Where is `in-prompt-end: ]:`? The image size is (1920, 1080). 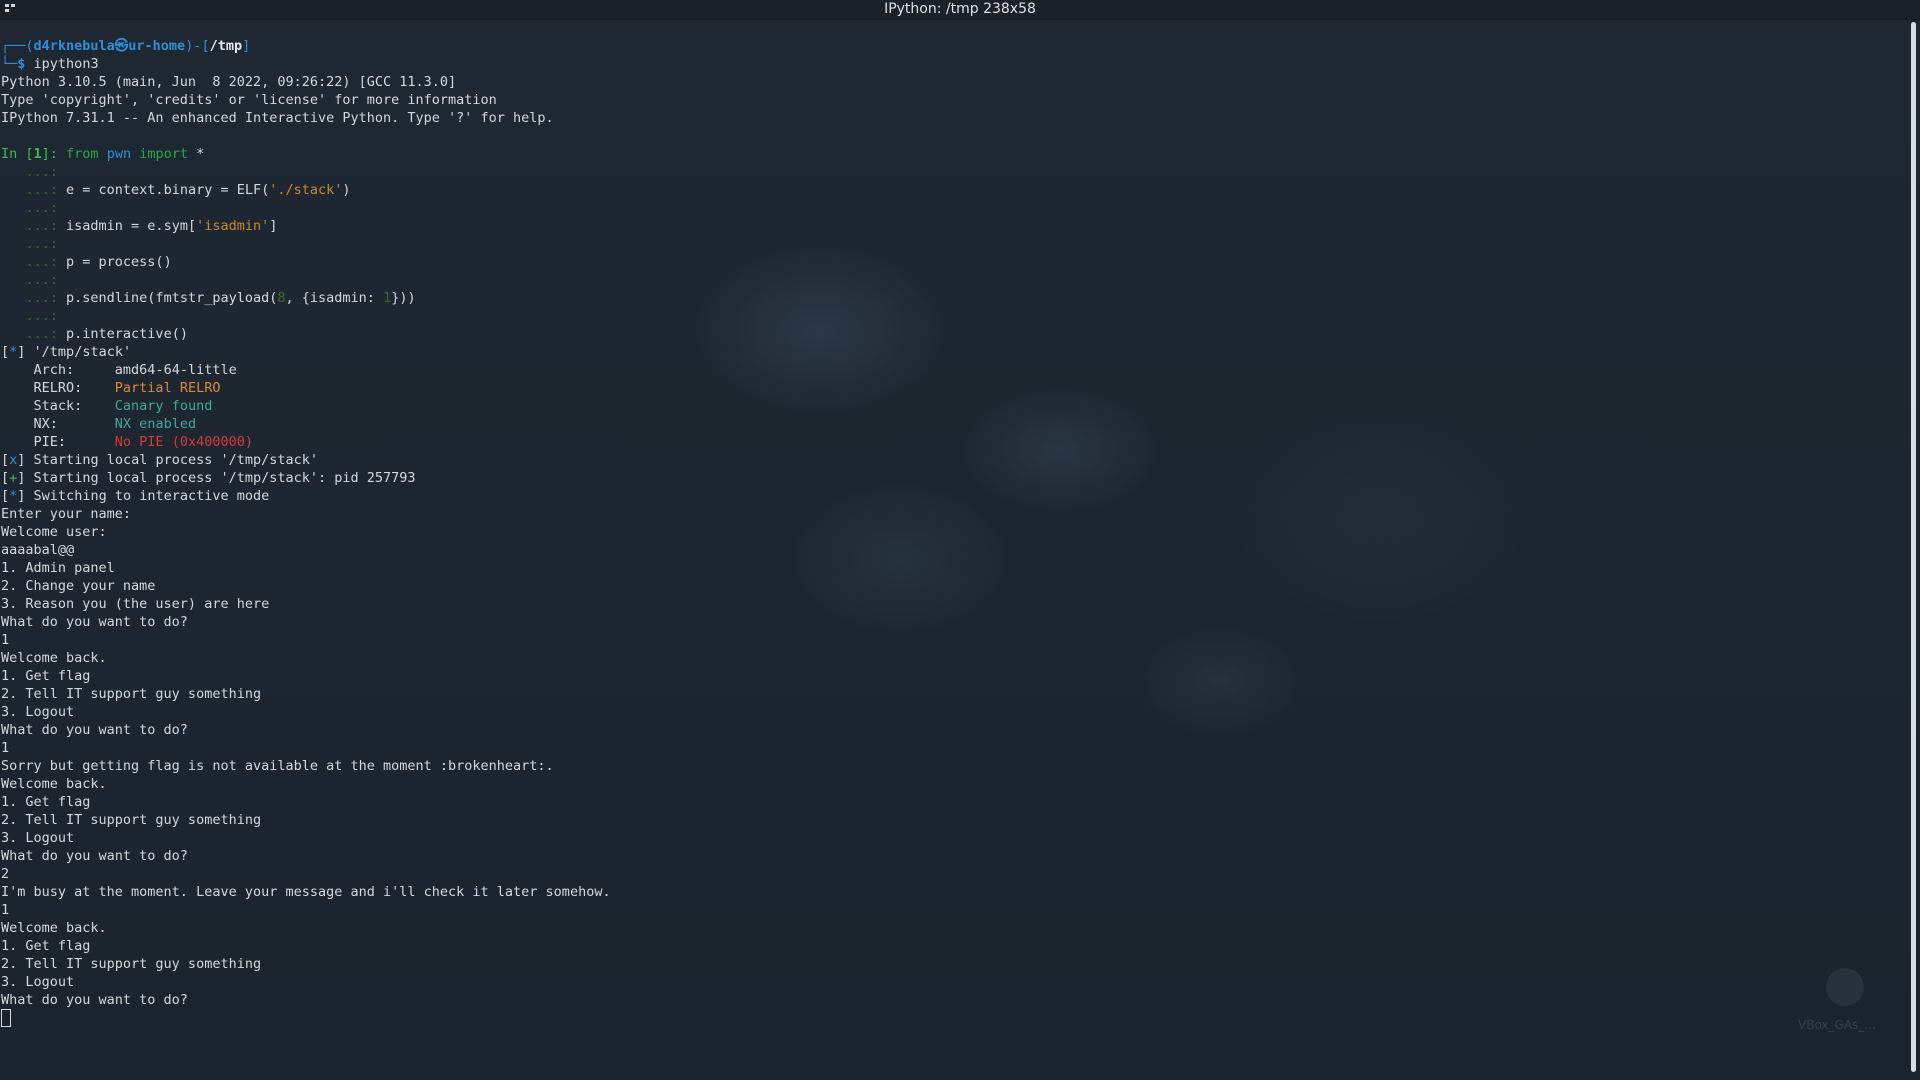
in-prompt-end: ]: is located at coordinates (54, 154).